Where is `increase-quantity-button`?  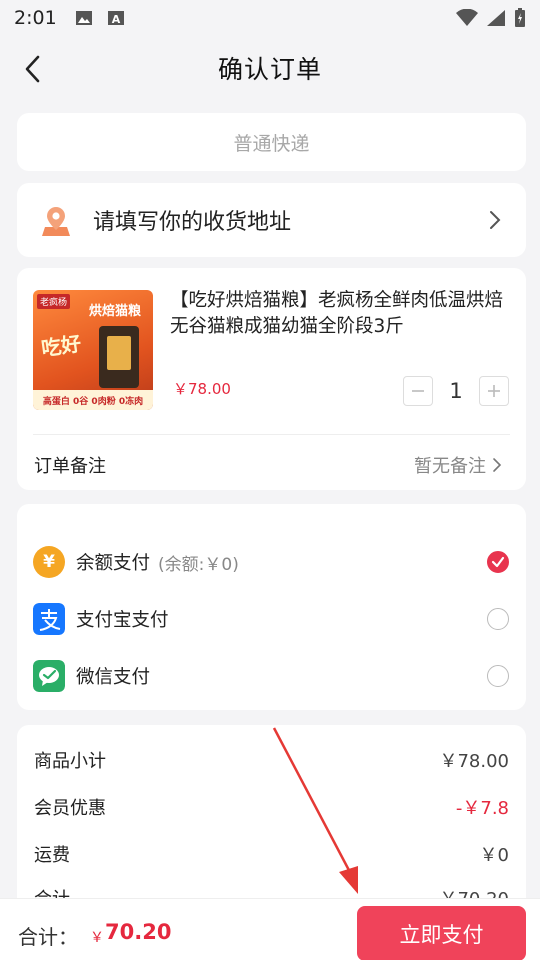
increase-quantity-button is located at coordinates (494, 391).